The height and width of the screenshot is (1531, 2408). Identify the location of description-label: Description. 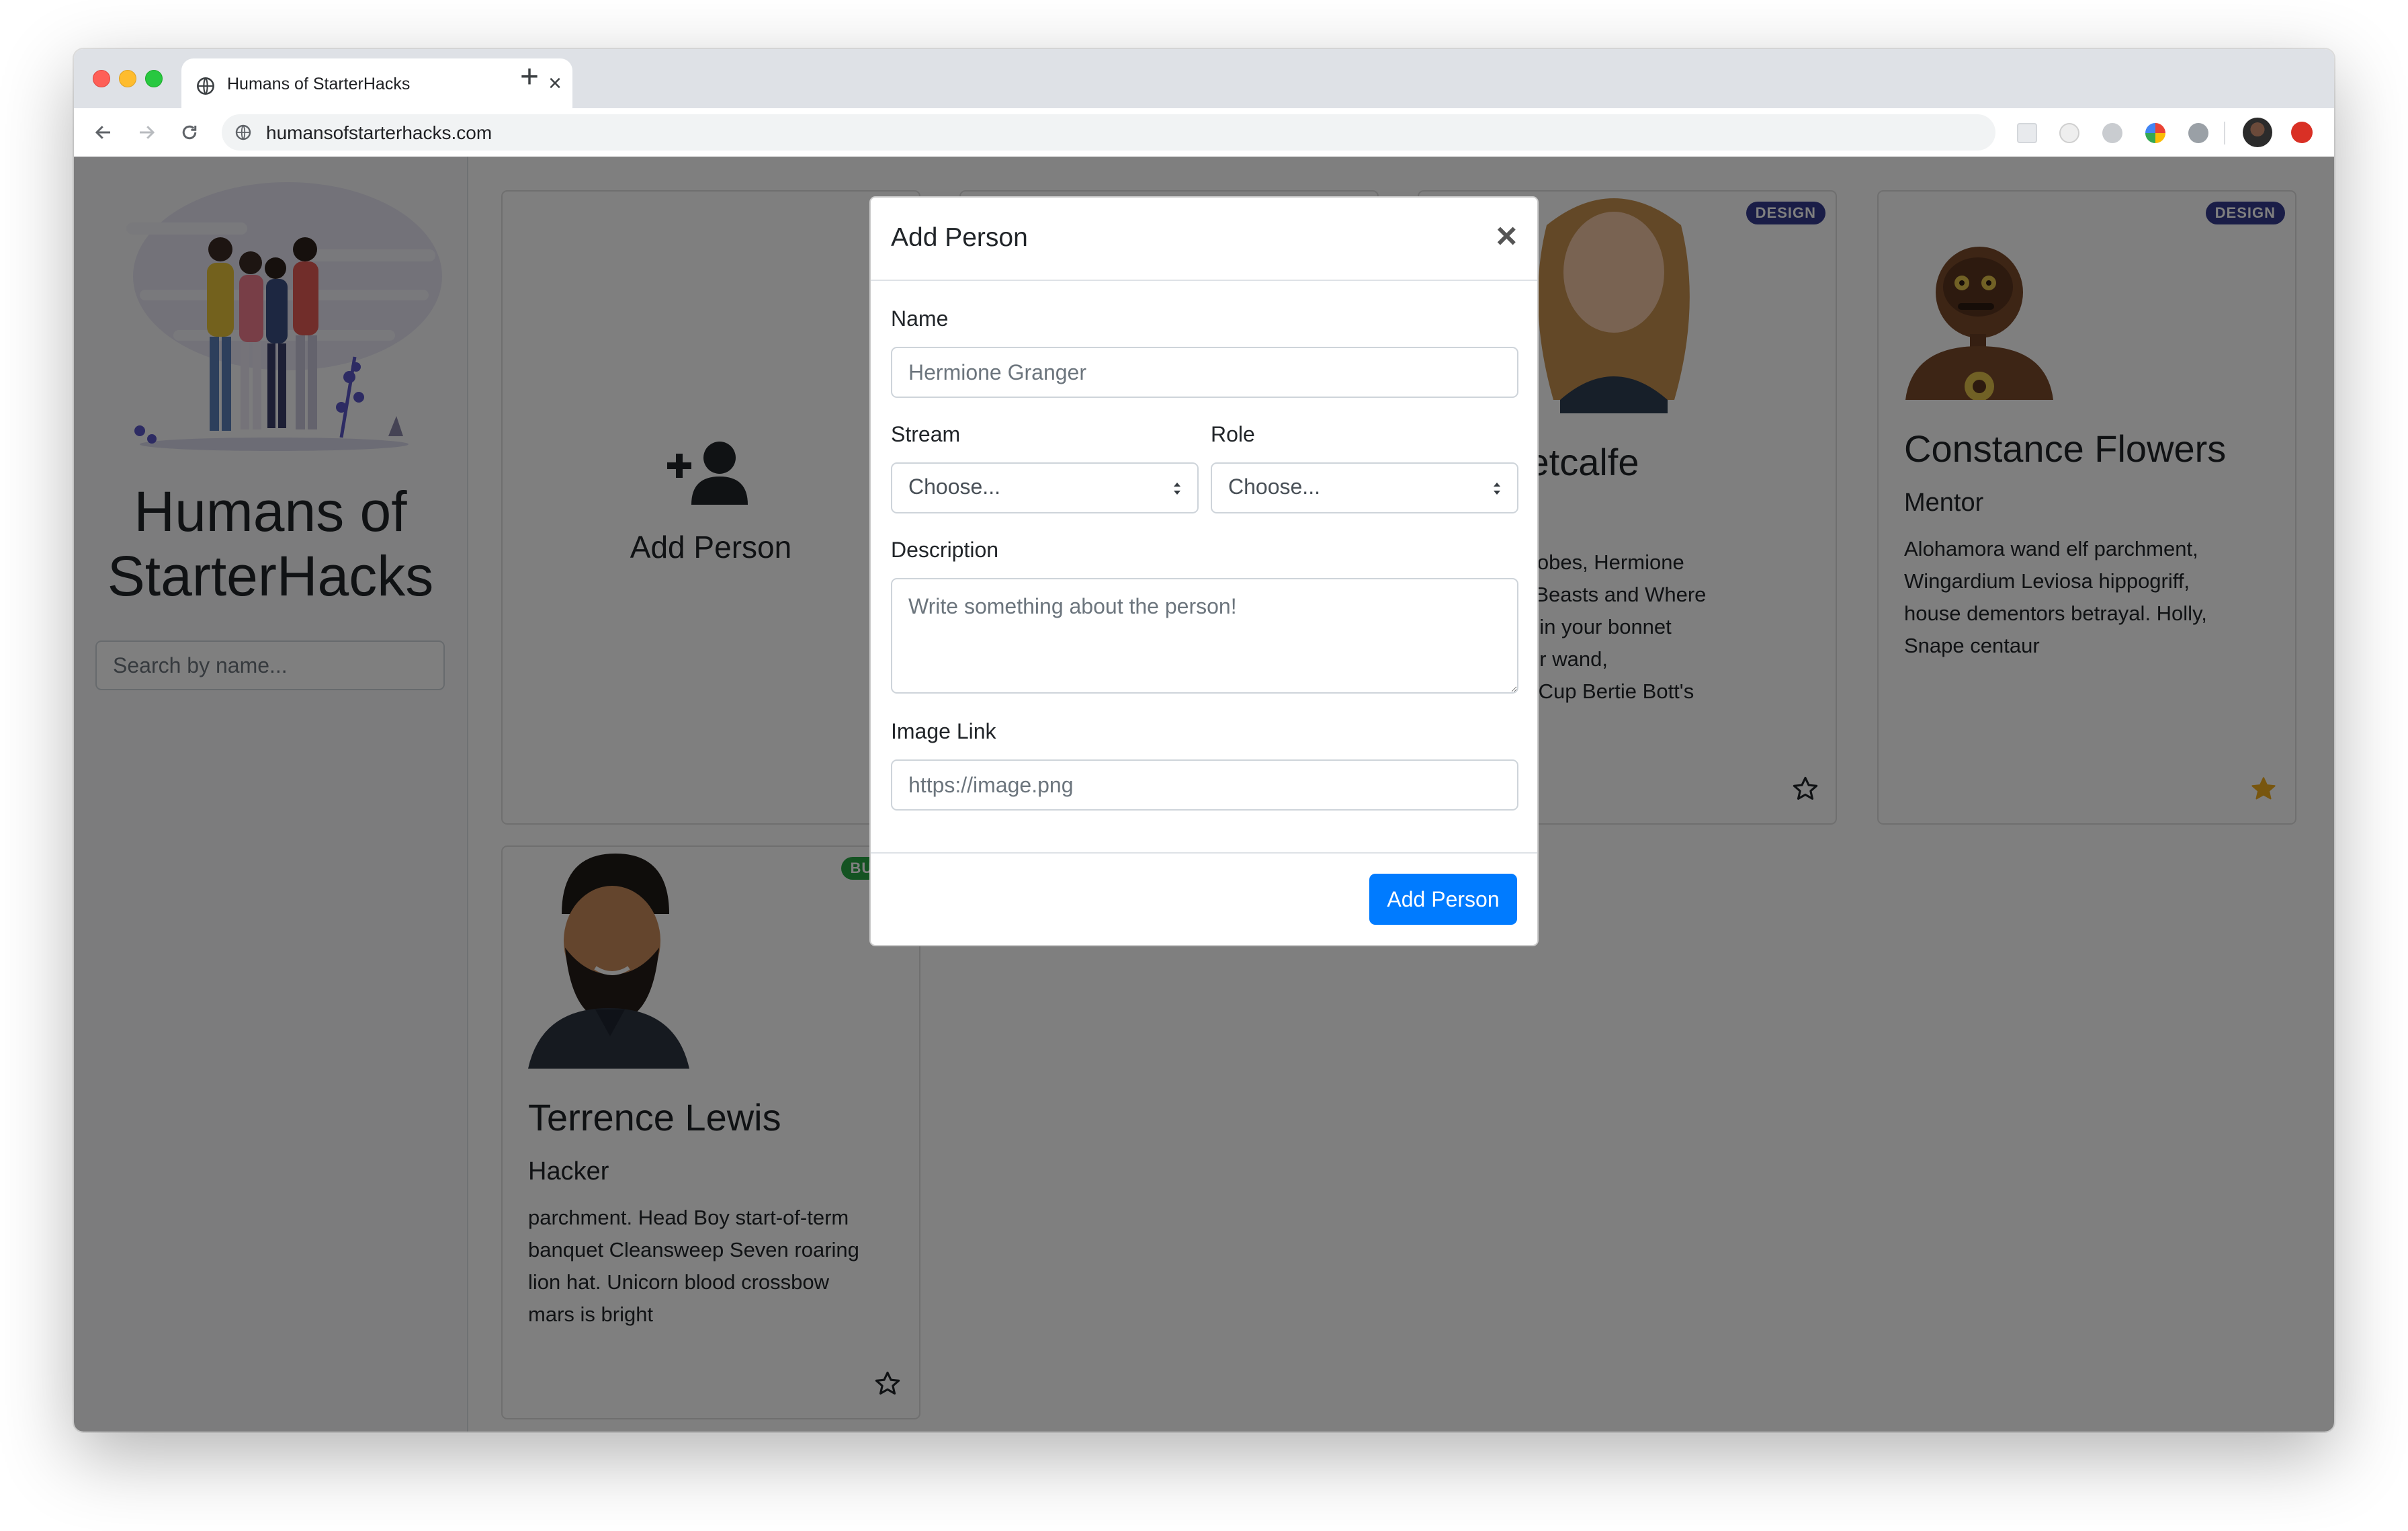
(945, 550).